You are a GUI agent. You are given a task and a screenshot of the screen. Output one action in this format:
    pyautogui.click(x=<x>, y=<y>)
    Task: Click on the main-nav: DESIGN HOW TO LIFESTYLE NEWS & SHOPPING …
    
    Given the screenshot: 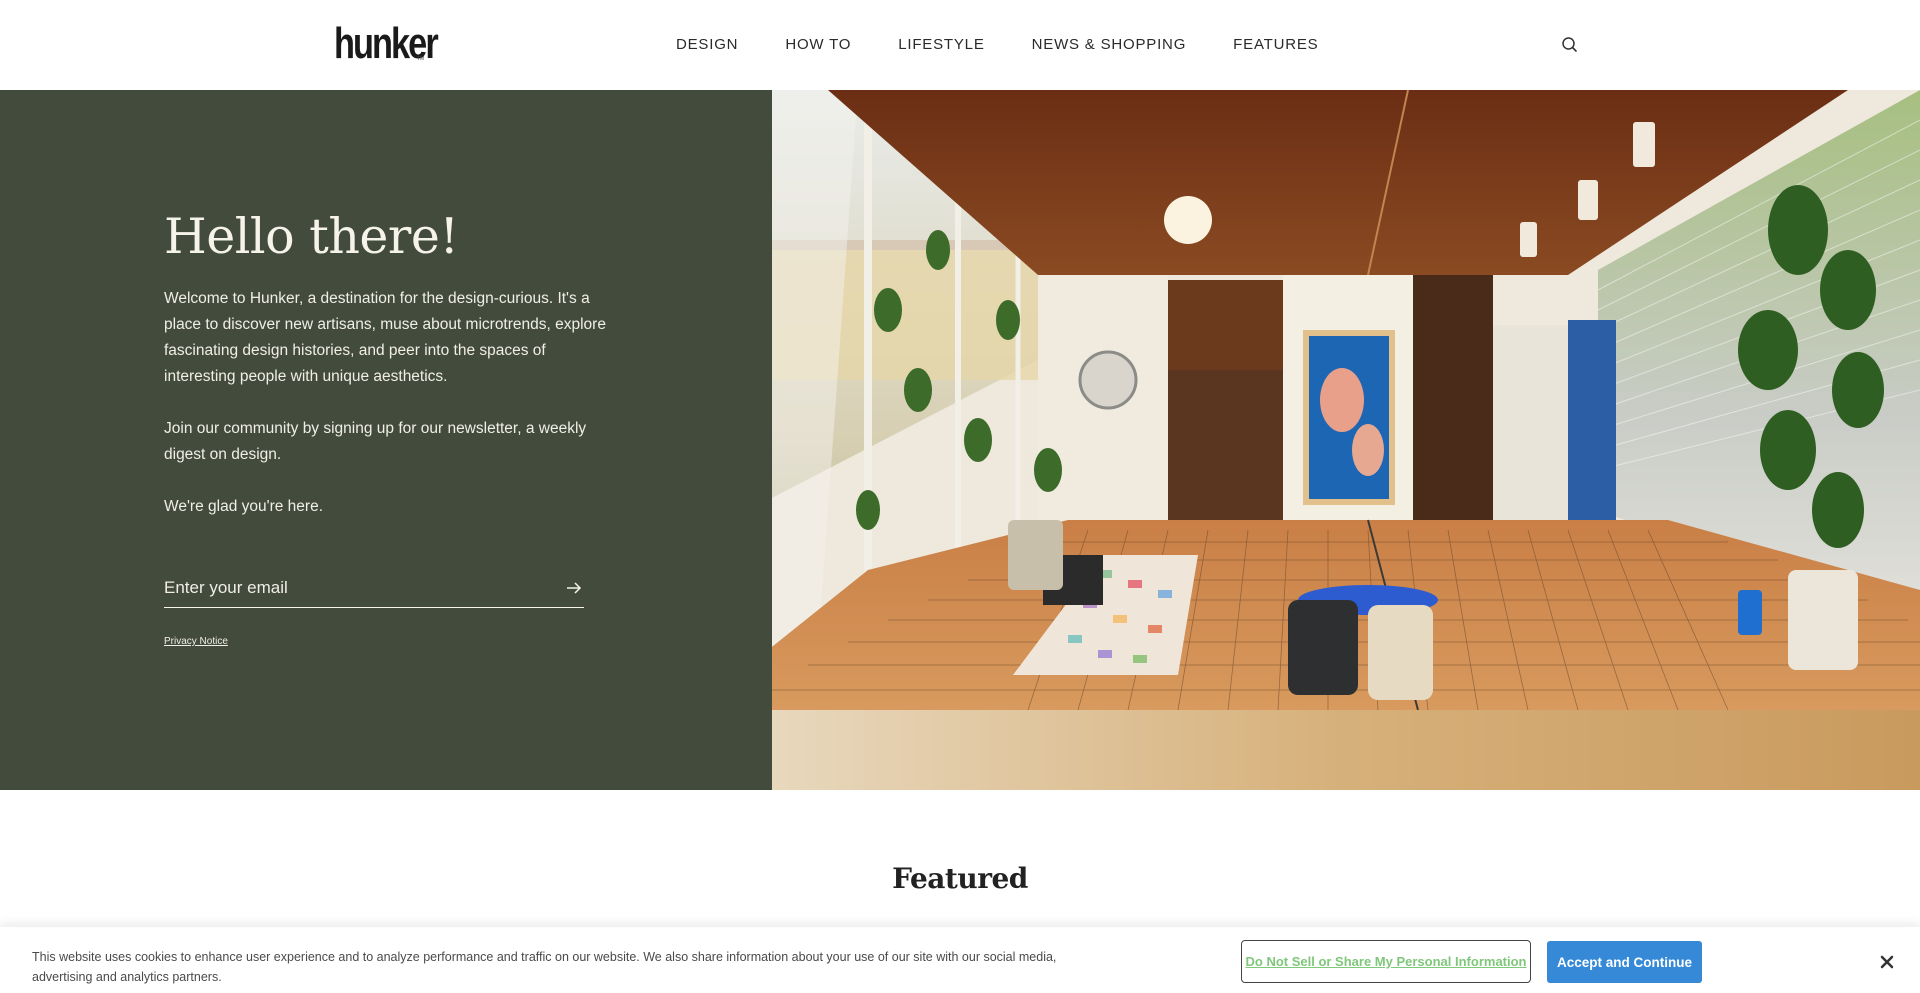 What is the action you would take?
    pyautogui.click(x=997, y=45)
    